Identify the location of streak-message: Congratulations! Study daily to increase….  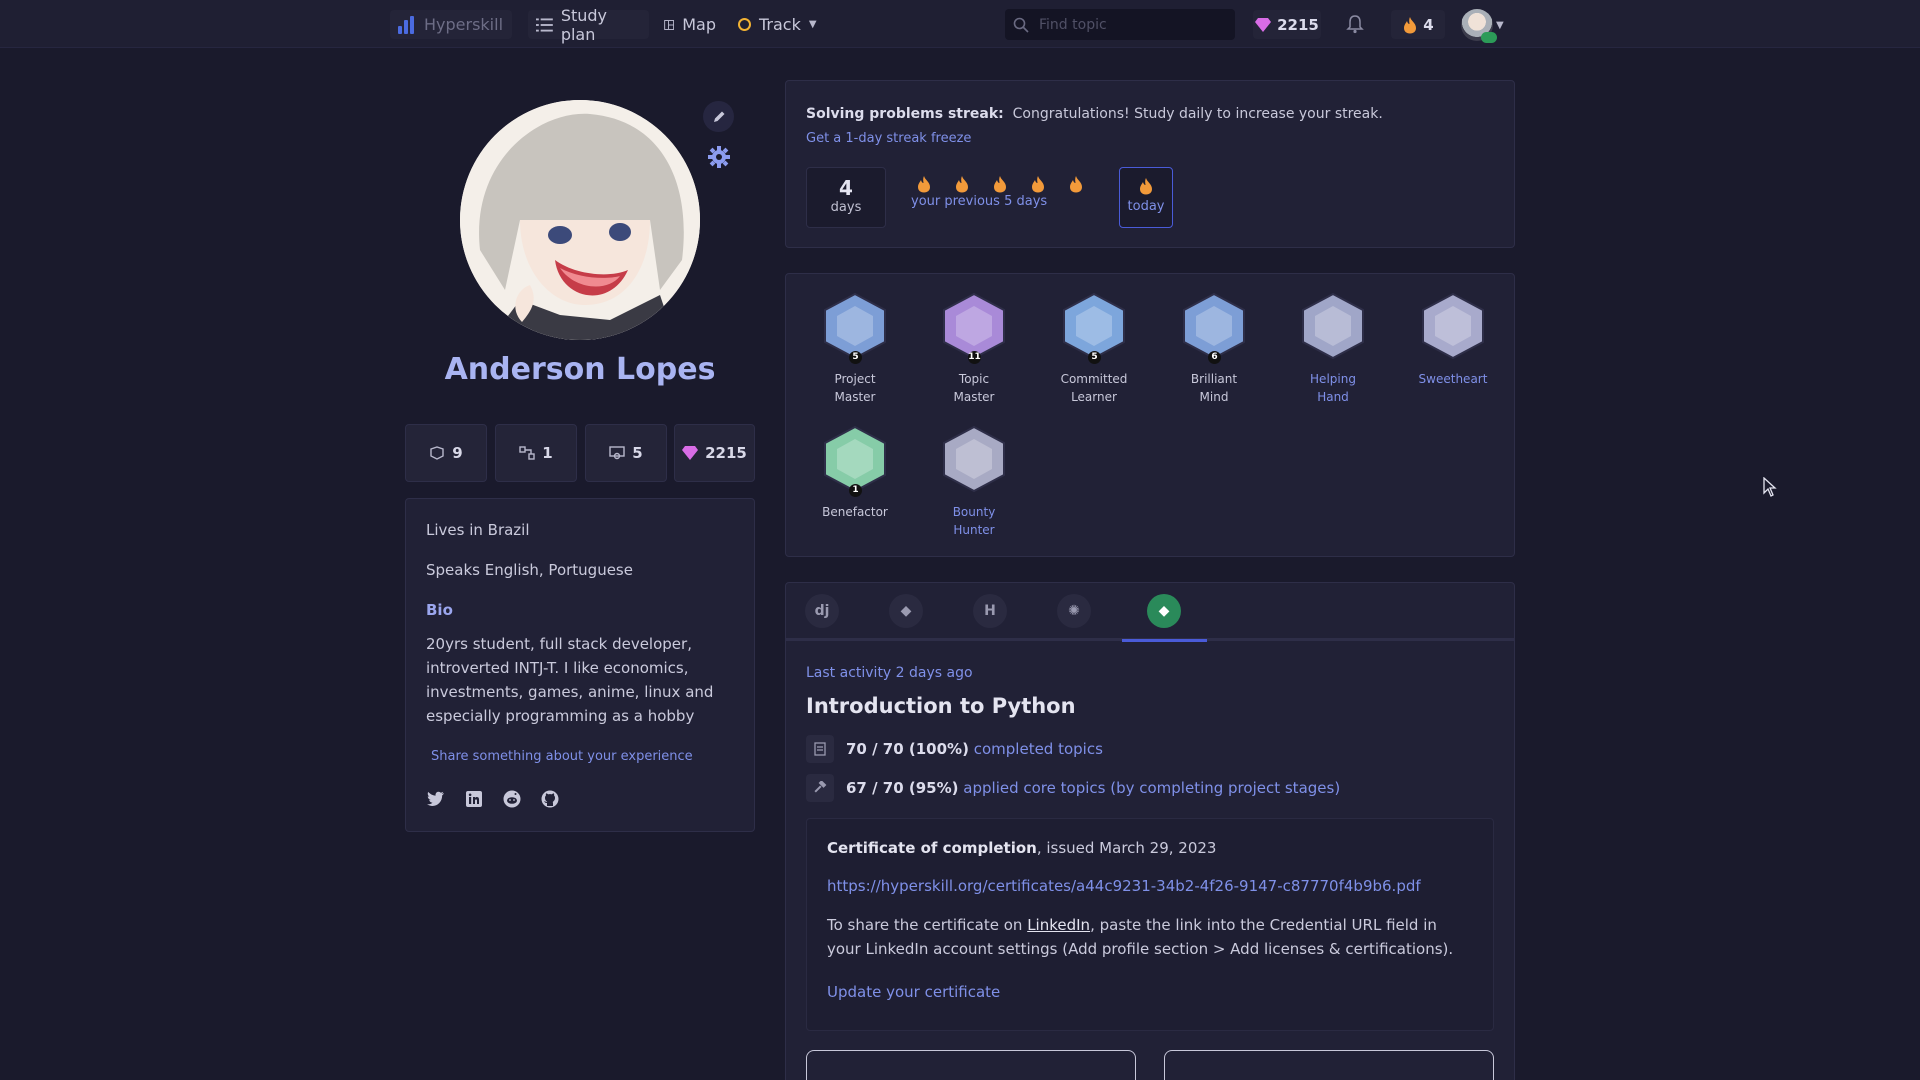
(1197, 114).